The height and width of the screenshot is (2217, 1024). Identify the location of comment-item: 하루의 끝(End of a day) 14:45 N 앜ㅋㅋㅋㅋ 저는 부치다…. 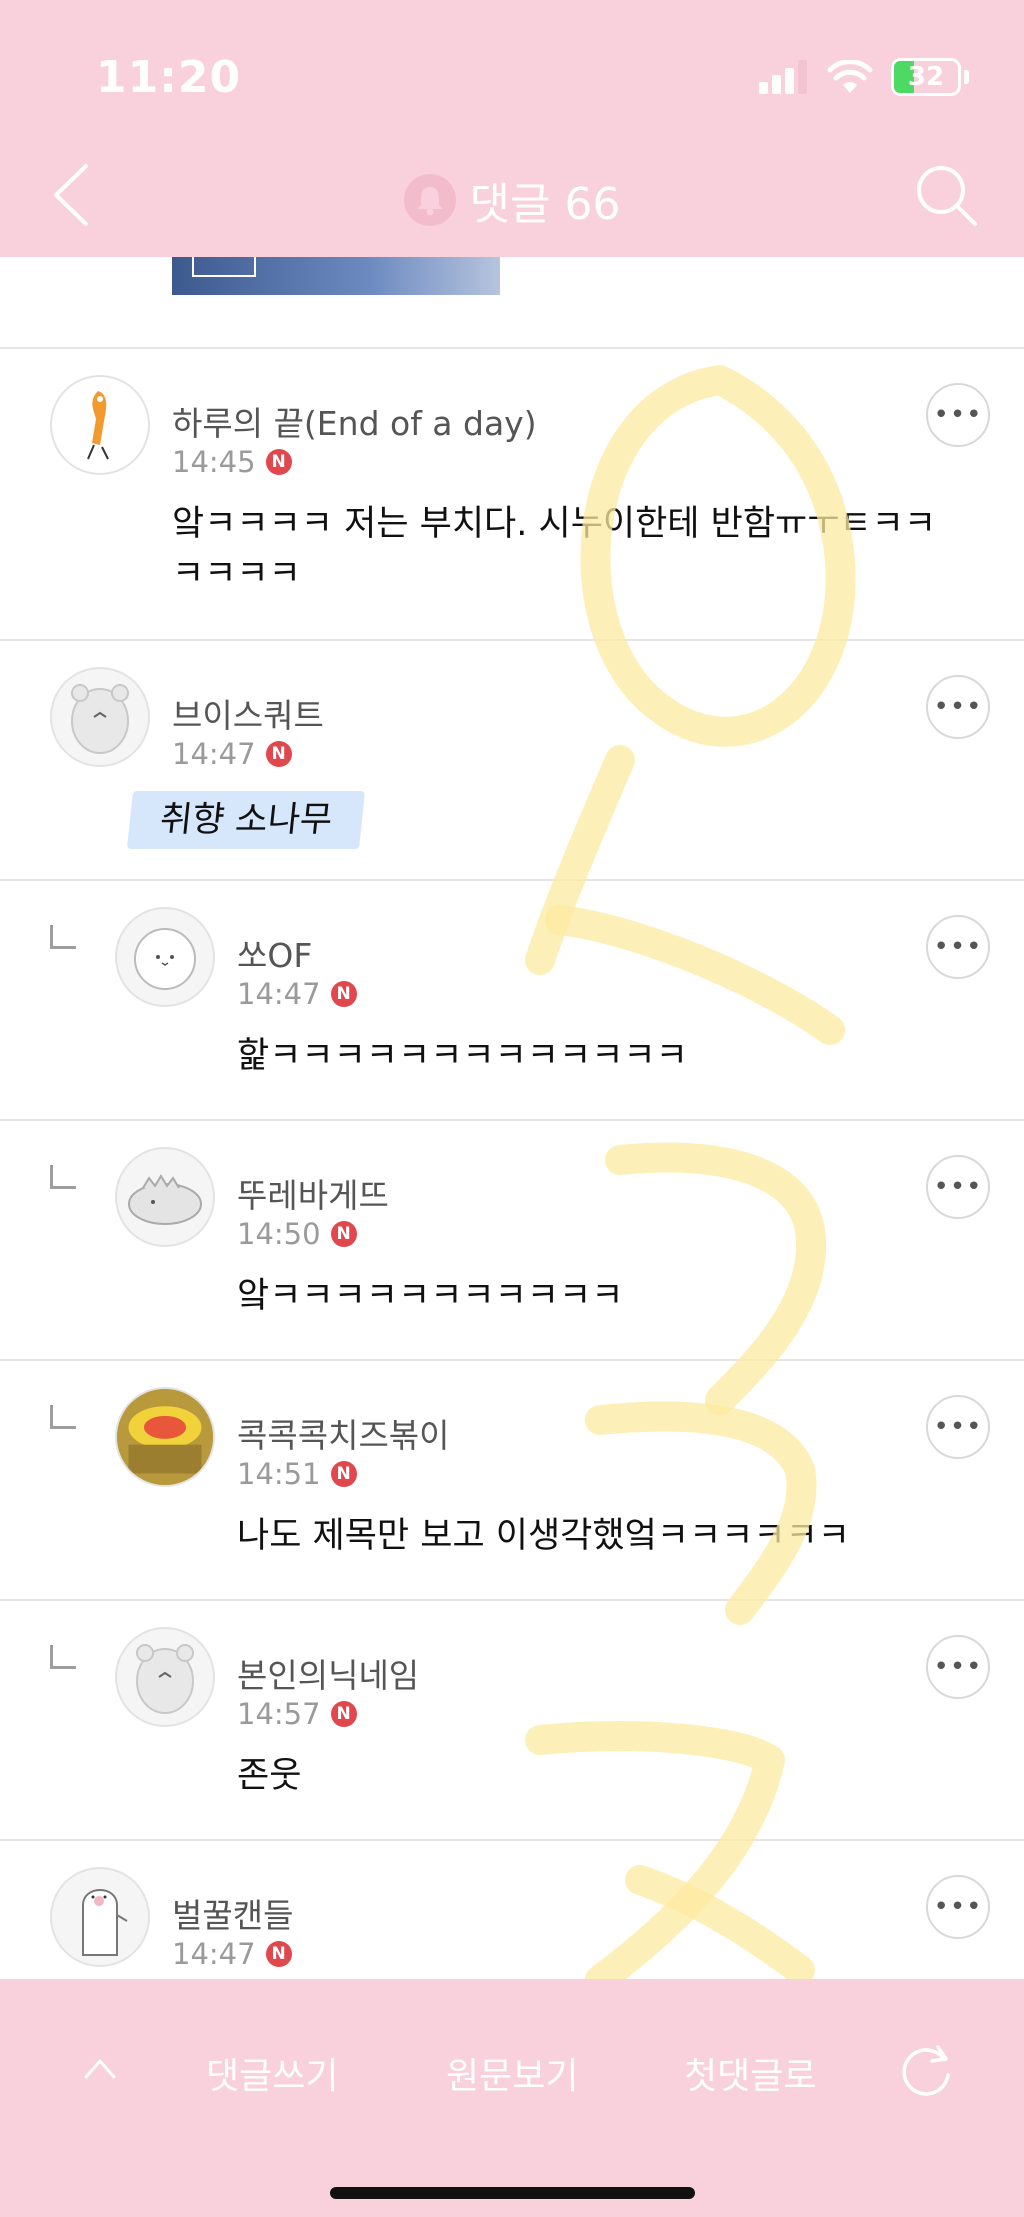
(512, 494).